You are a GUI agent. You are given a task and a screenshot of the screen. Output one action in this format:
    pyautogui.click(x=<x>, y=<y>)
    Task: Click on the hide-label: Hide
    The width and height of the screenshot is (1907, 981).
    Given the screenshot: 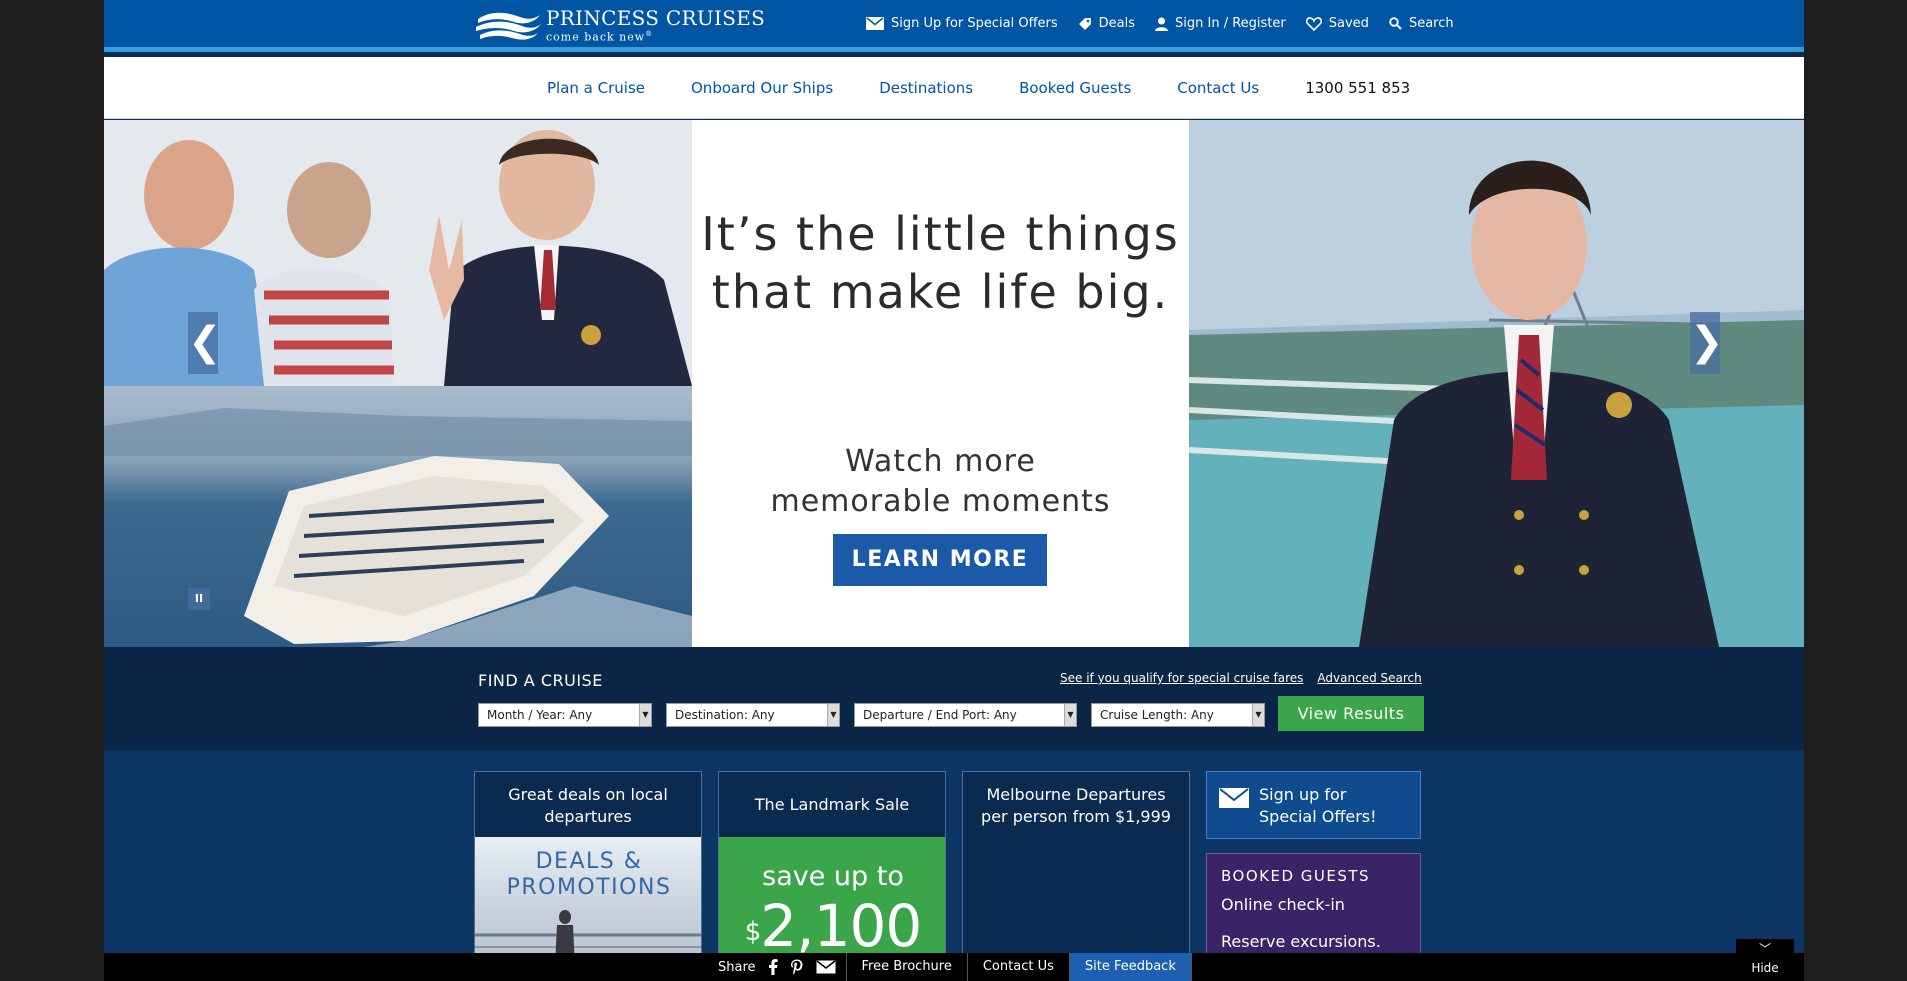 What is the action you would take?
    pyautogui.click(x=1765, y=968)
    